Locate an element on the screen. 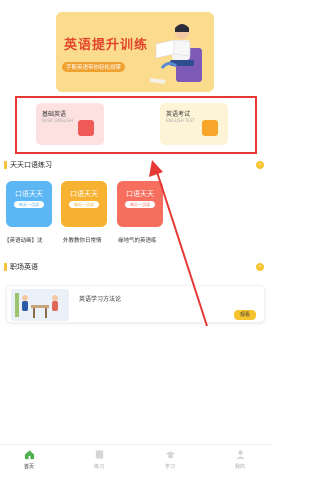  card-title: 基础英语 is located at coordinates (54, 114).